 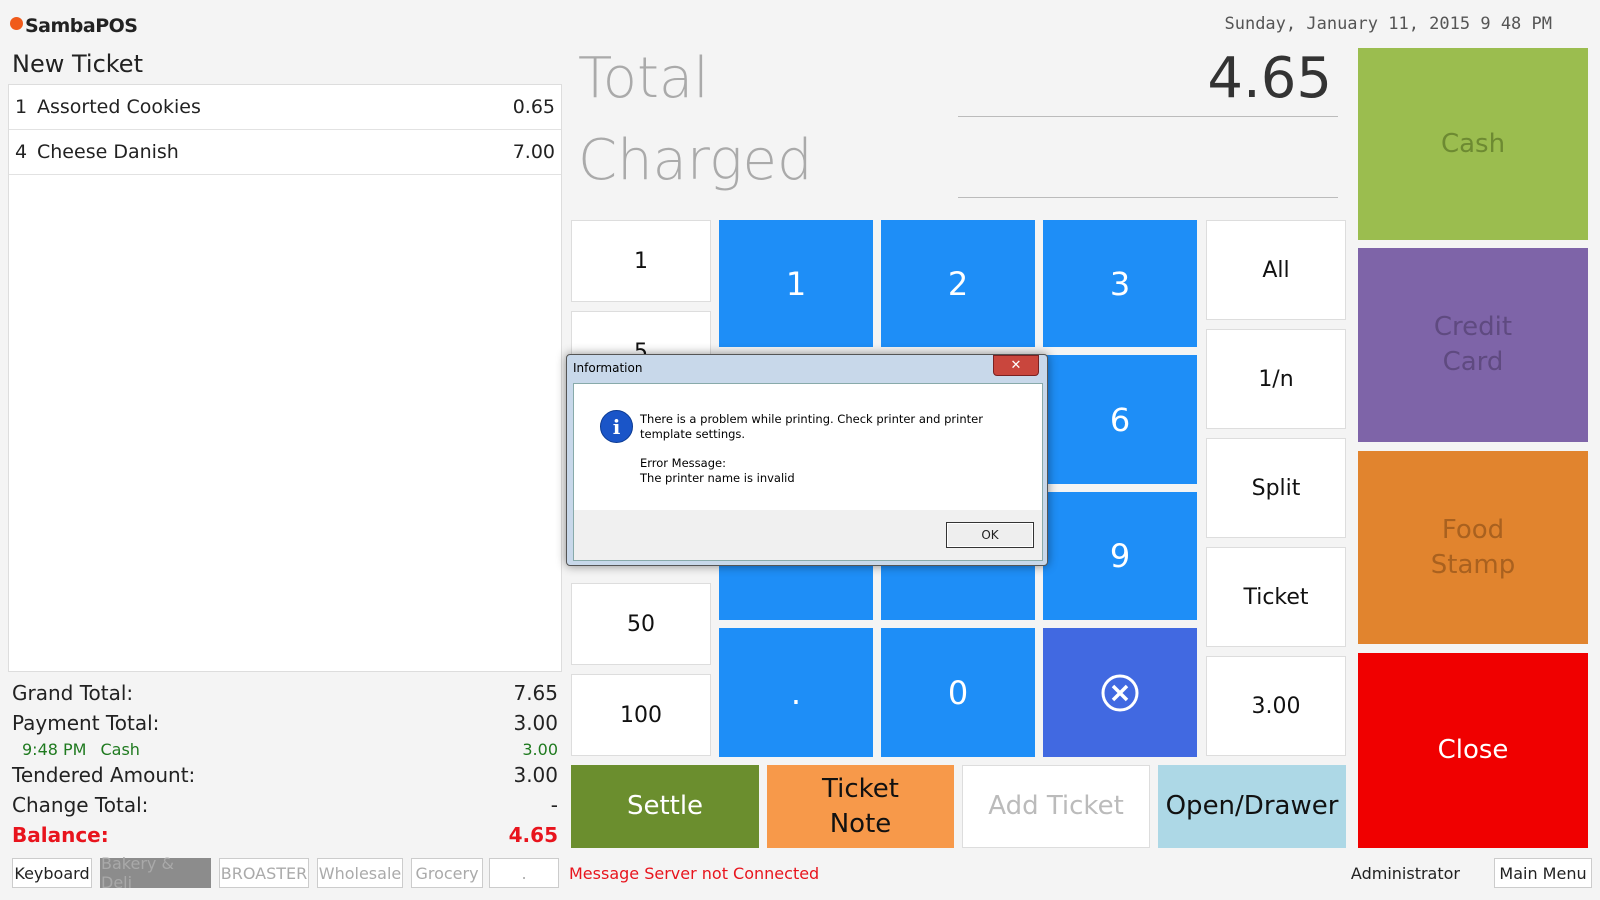 I want to click on balance-label: Balance:, so click(x=60, y=835).